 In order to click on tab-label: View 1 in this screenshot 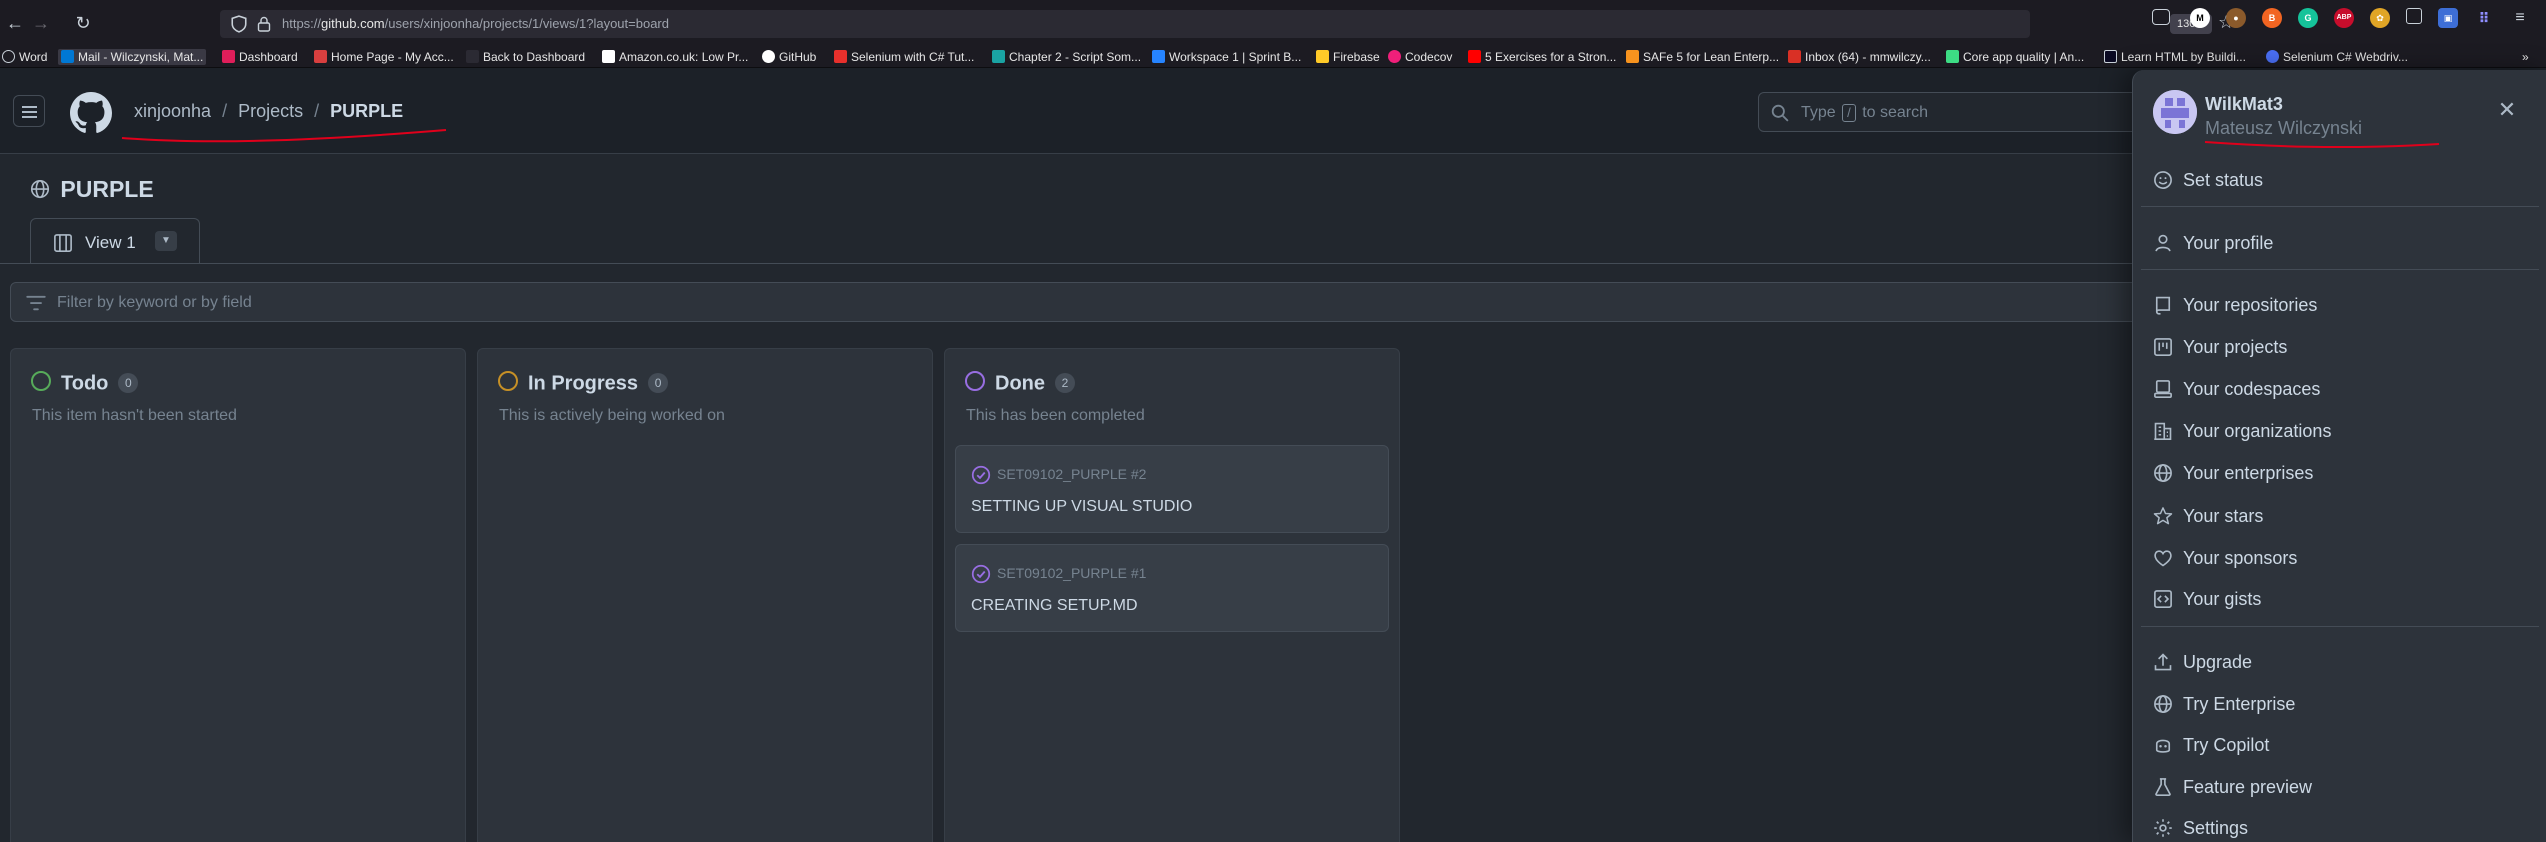, I will do `click(110, 242)`.